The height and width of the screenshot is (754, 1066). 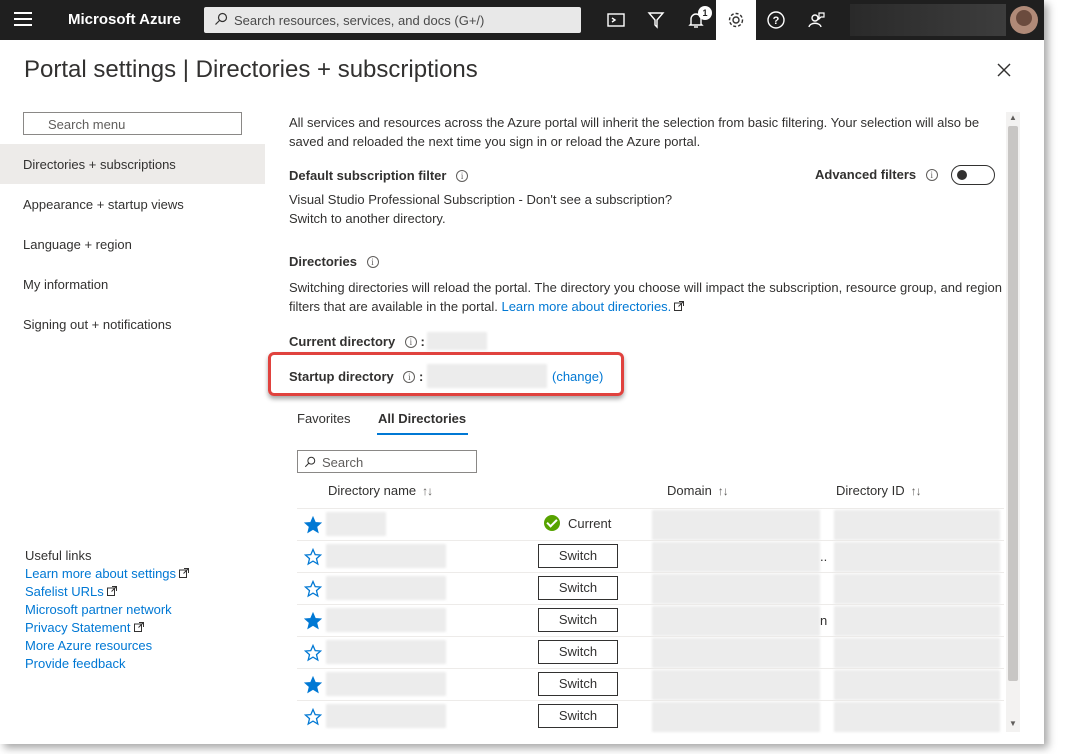 What do you see at coordinates (98, 609) in the screenshot?
I see `useful-link-partner-network: Microsoft partner network` at bounding box center [98, 609].